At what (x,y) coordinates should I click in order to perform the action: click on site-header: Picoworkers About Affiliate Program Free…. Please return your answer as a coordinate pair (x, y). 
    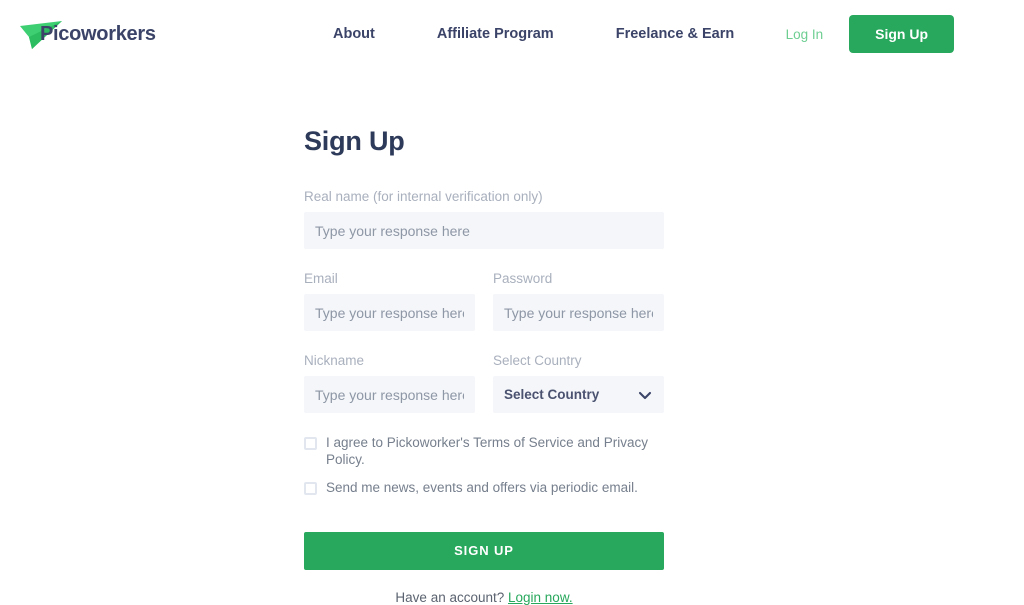
    Looking at the image, I should click on (512, 34).